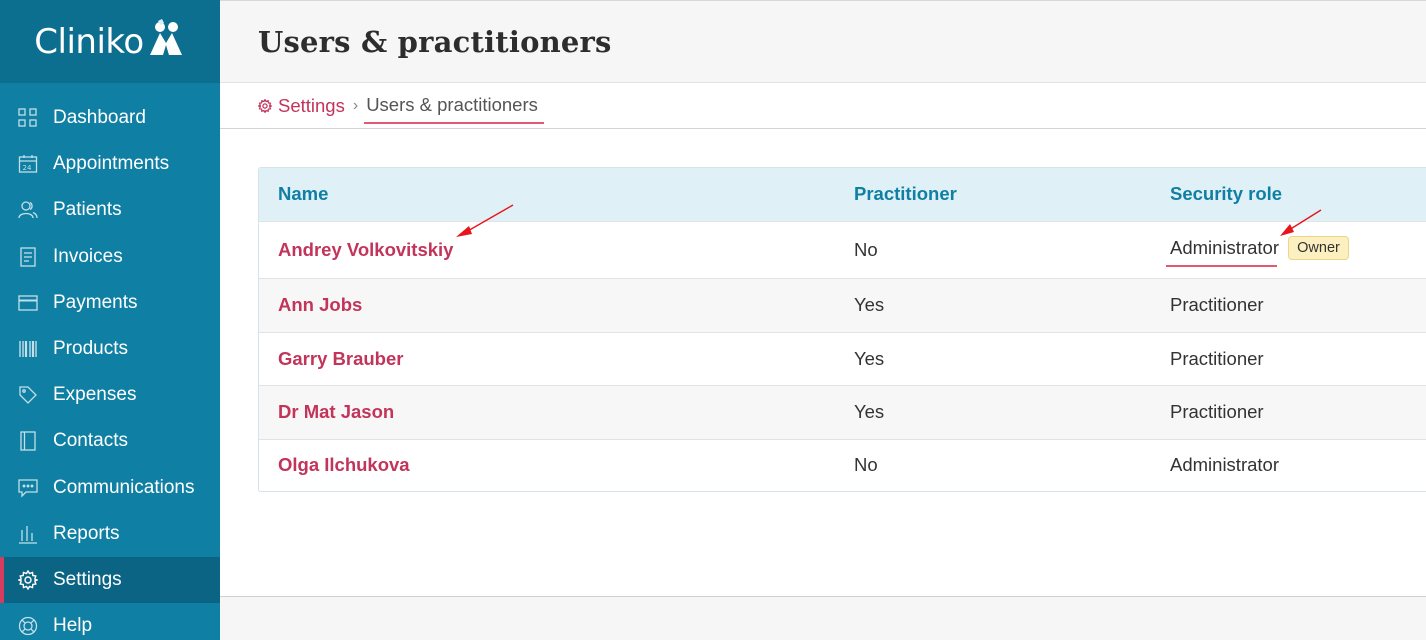 Image resolution: width=1426 pixels, height=640 pixels. I want to click on document-icon, so click(28, 257).